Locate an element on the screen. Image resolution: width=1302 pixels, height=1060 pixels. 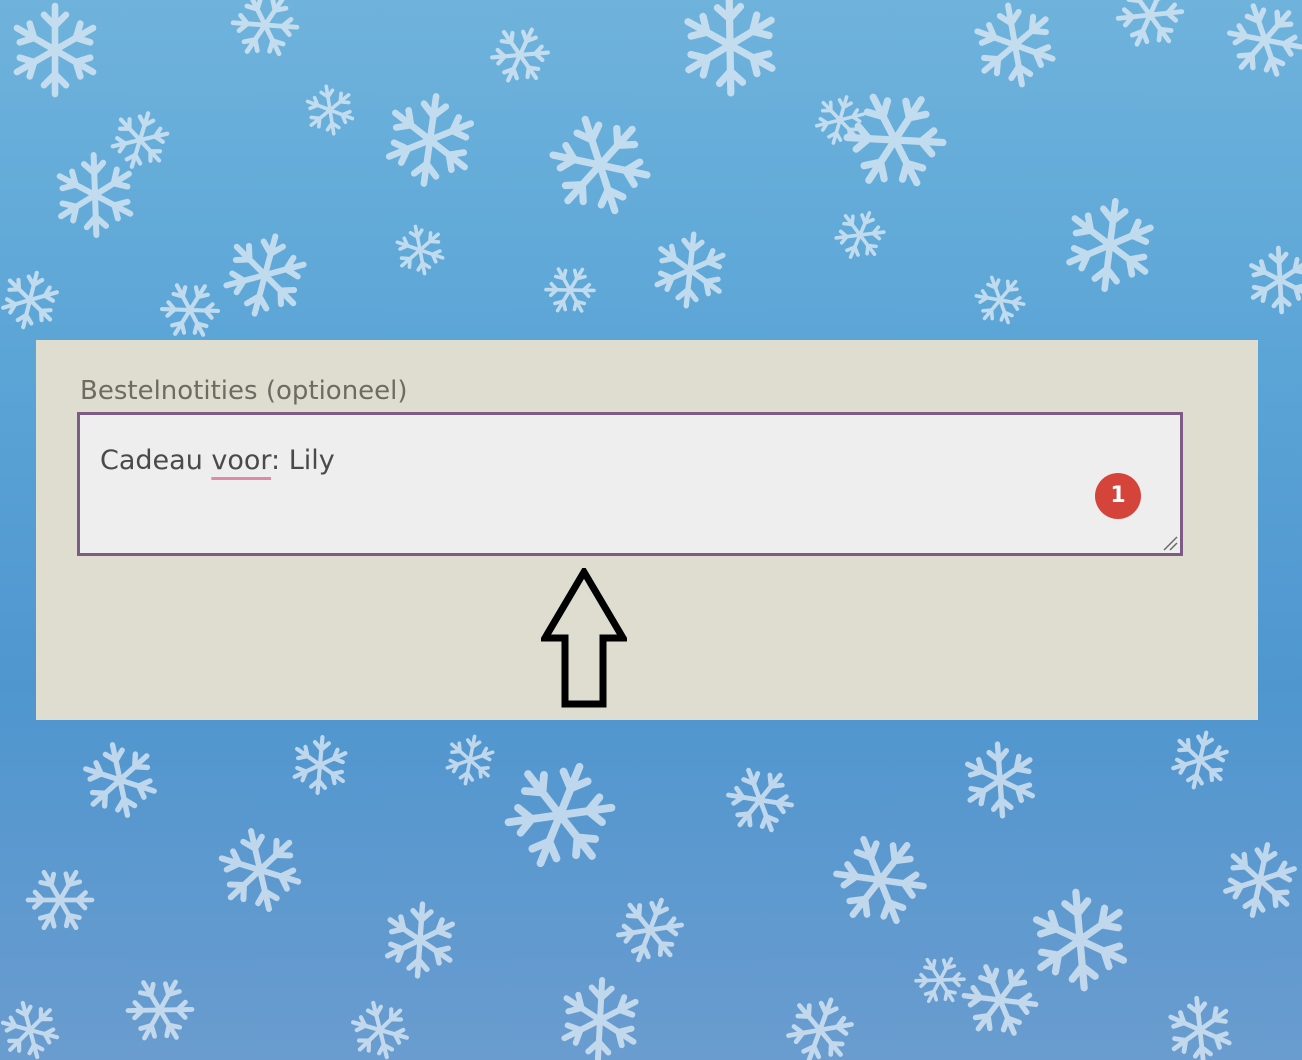
grammar-check-badge: 1 is located at coordinates (1118, 496).